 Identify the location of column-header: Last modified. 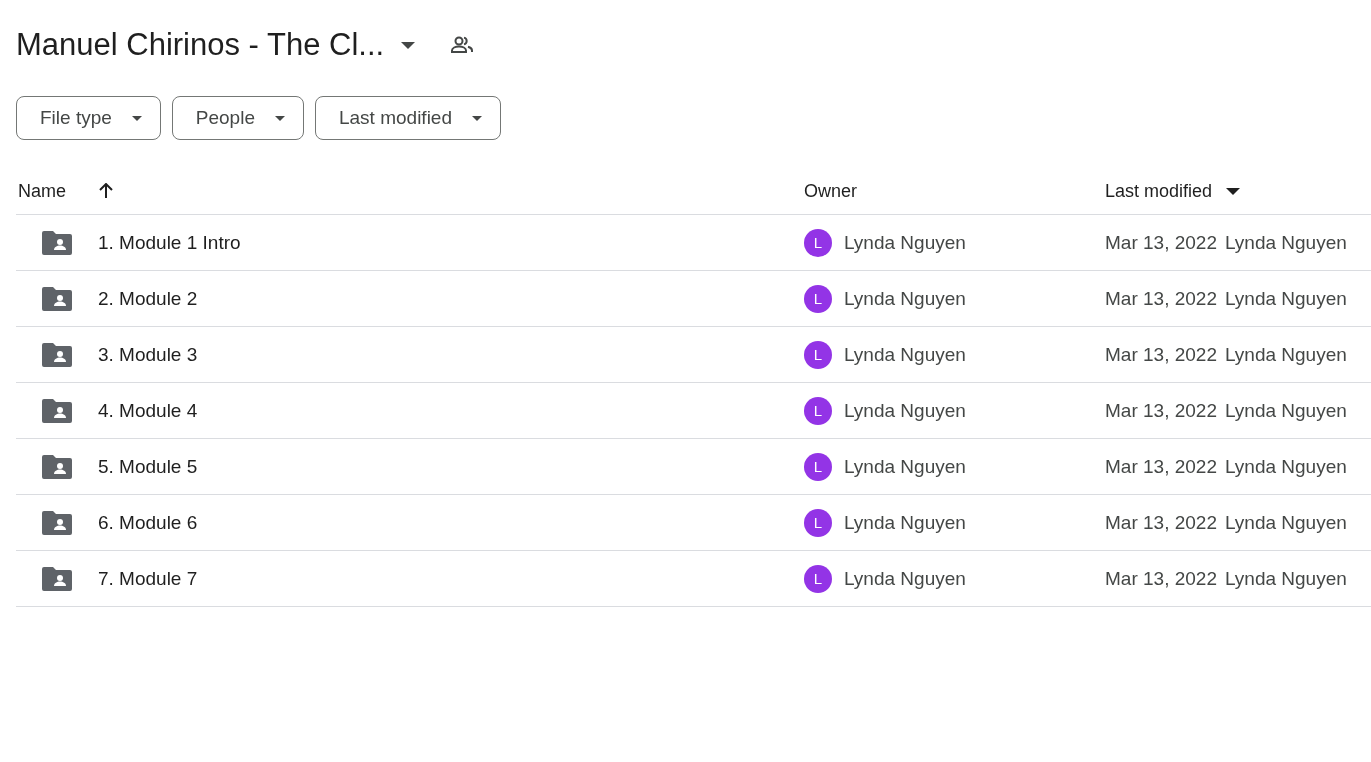
(1159, 191).